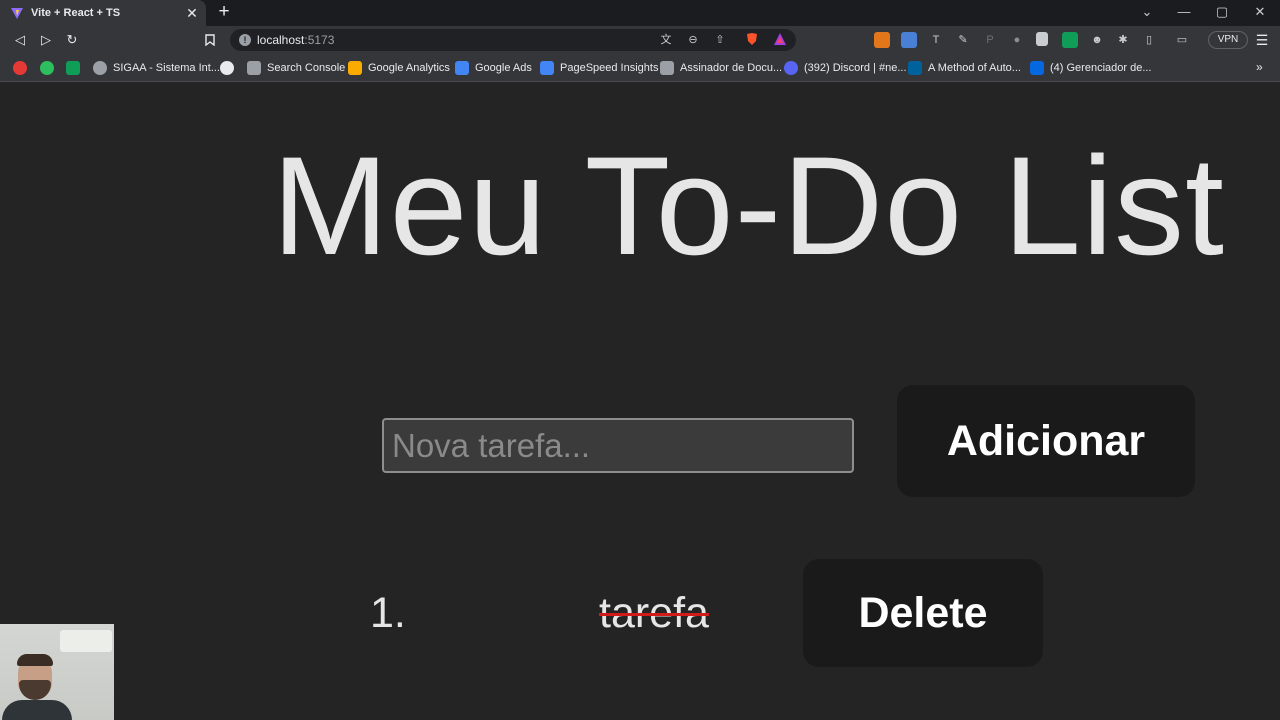 The height and width of the screenshot is (720, 1280). I want to click on webcam-person-hair, so click(35, 660).